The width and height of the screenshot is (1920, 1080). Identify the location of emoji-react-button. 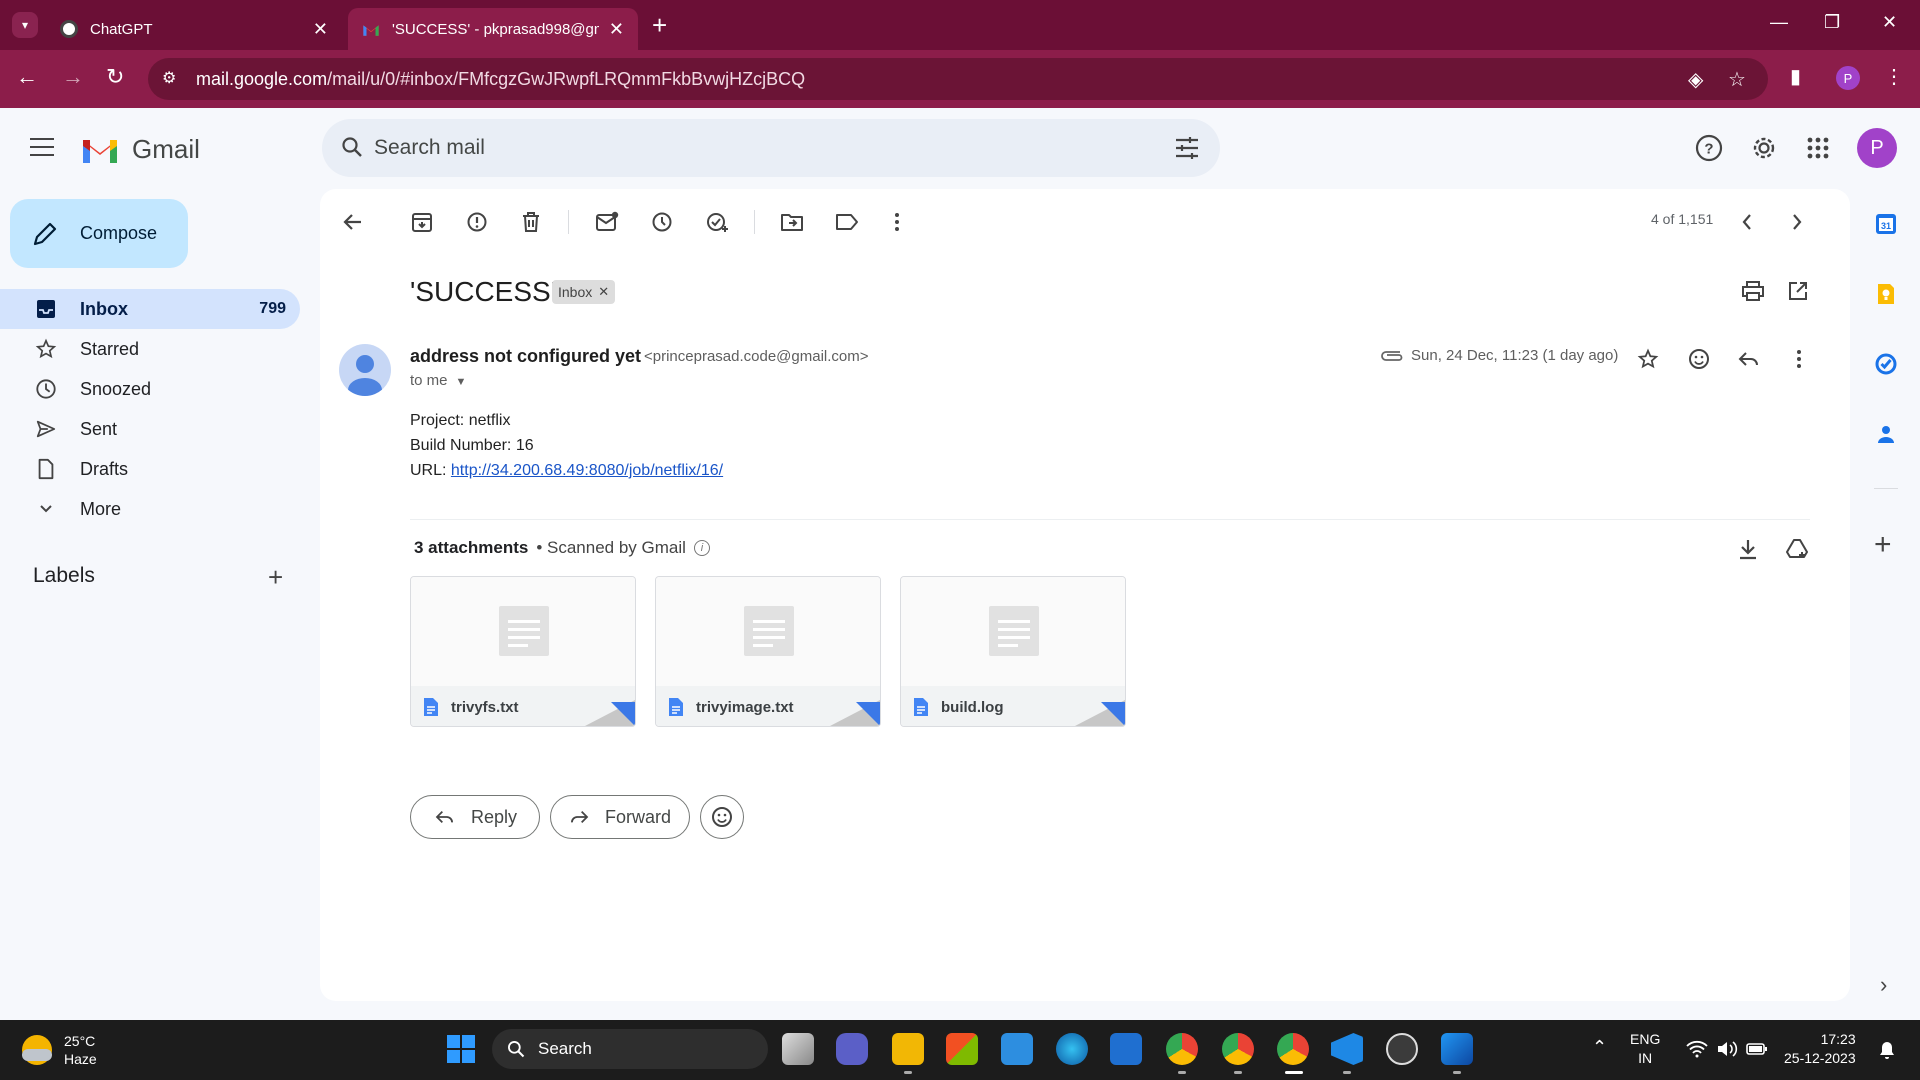
(722, 817).